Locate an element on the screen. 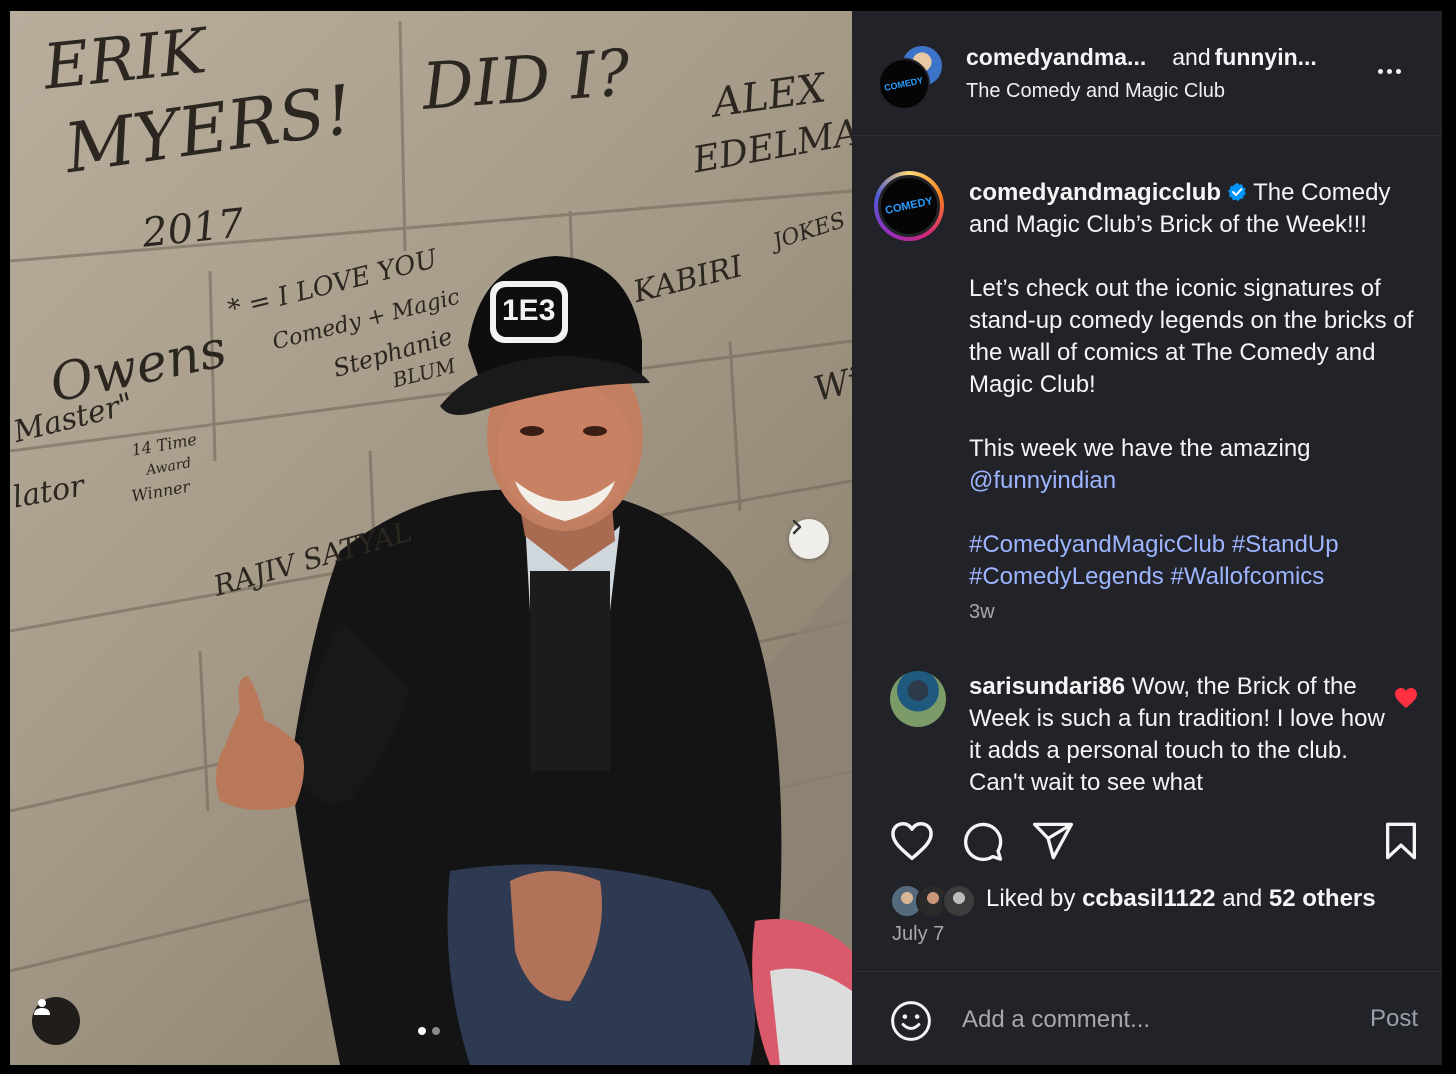 The image size is (1456, 1074). likers-avatars is located at coordinates (936, 899).